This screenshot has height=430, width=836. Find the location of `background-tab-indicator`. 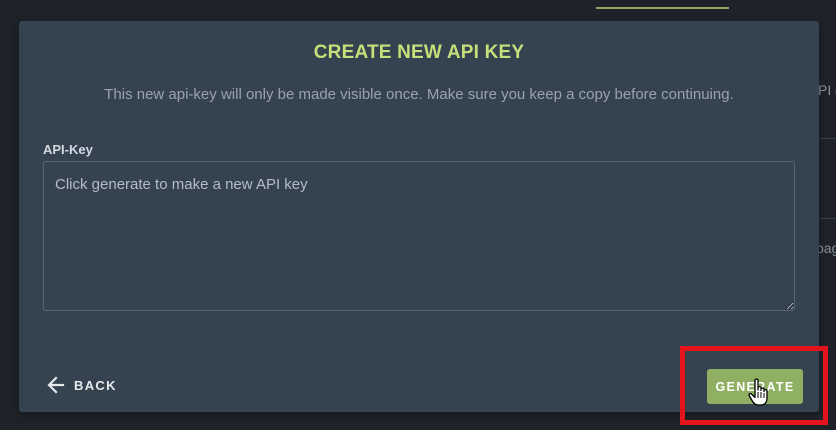

background-tab-indicator is located at coordinates (662, 8).